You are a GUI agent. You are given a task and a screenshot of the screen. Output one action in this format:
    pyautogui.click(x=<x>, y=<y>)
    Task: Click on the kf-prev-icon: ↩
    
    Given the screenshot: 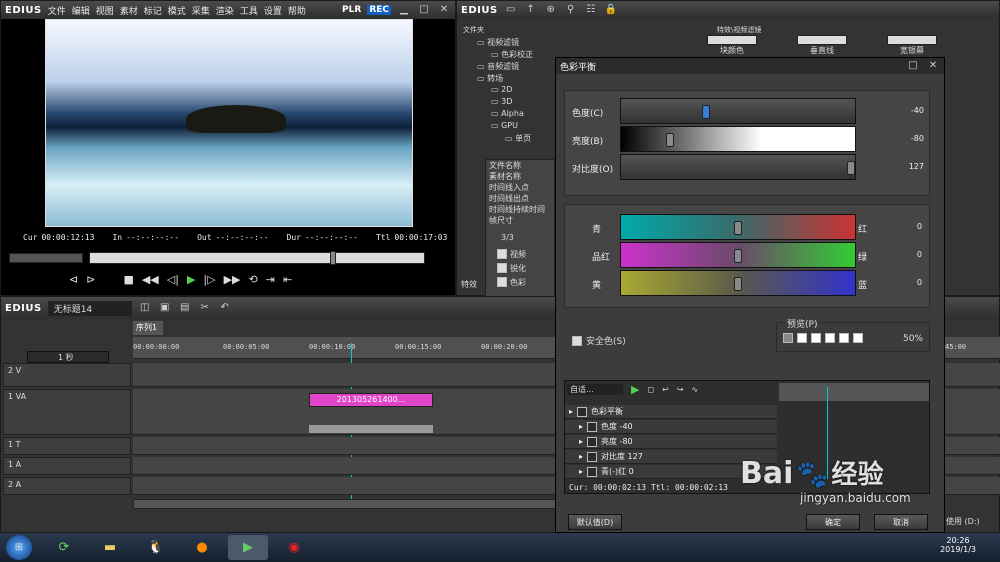 What is the action you would take?
    pyautogui.click(x=665, y=389)
    